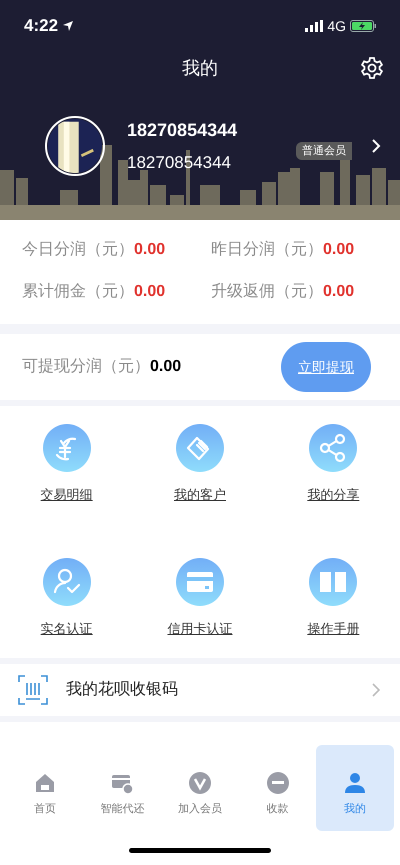 This screenshot has height=865, width=400. What do you see at coordinates (333, 581) in the screenshot?
I see `book-icon` at bounding box center [333, 581].